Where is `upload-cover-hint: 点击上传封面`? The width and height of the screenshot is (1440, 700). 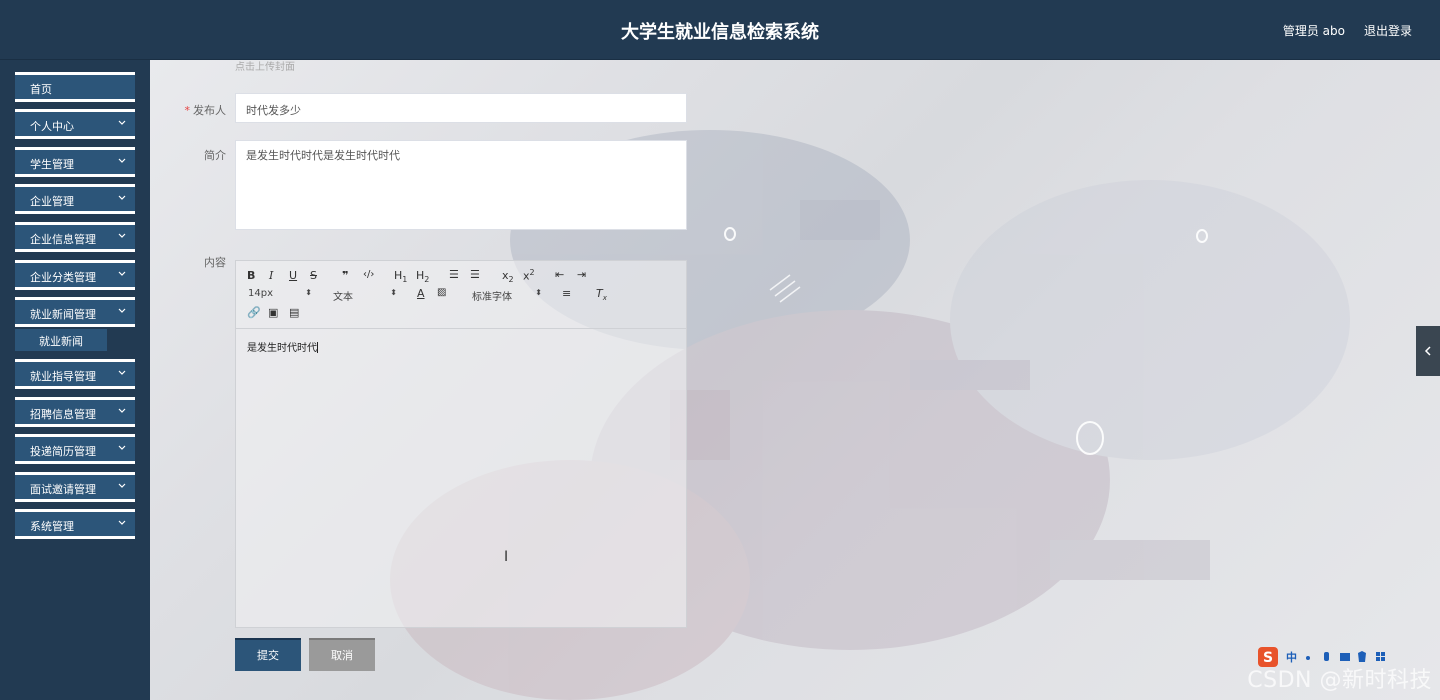 upload-cover-hint: 点击上传封面 is located at coordinates (265, 67).